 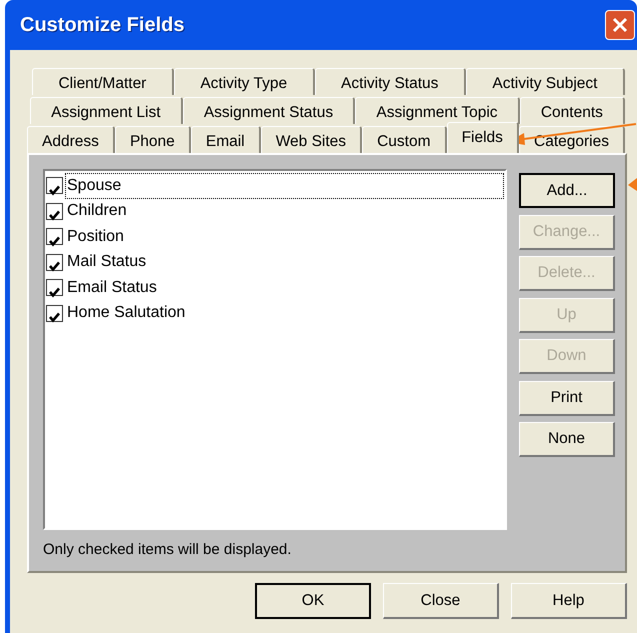 What do you see at coordinates (97, 211) in the screenshot?
I see `field-label: Children` at bounding box center [97, 211].